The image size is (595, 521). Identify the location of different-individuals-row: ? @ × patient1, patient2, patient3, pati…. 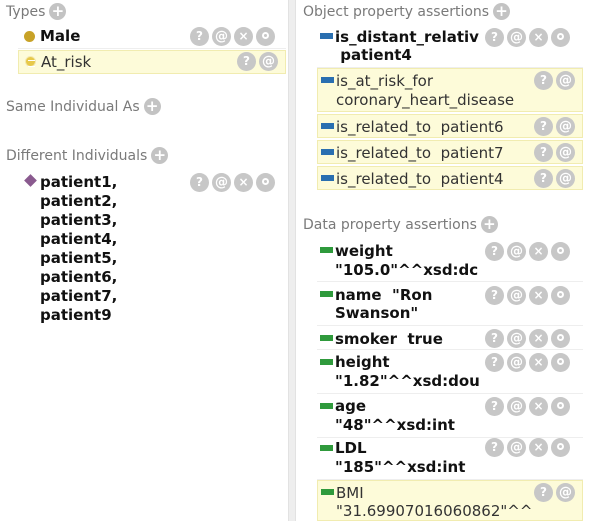
(152, 248).